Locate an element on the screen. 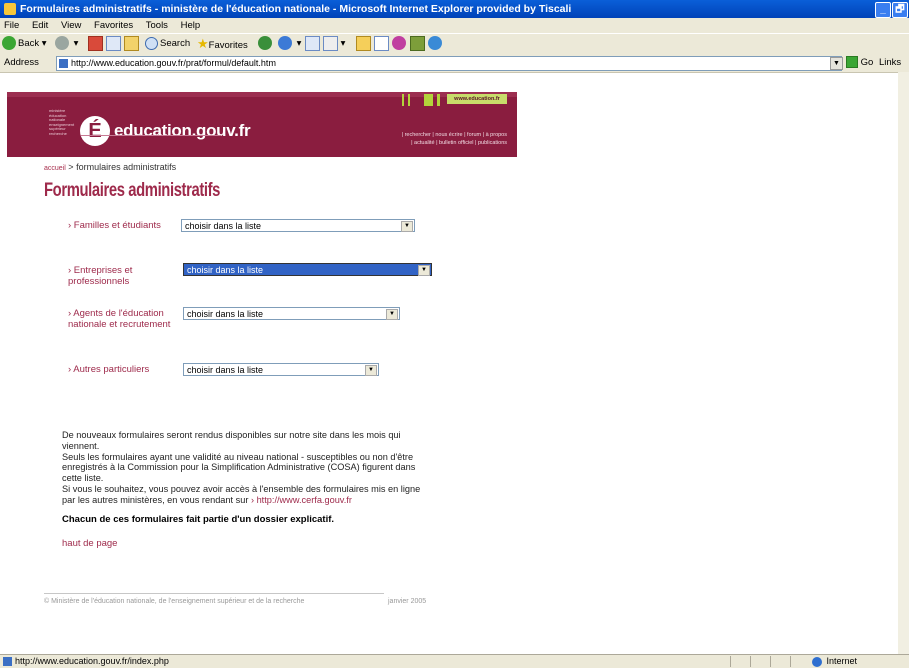 The height and width of the screenshot is (668, 909). status-page-icon is located at coordinates (7, 661).